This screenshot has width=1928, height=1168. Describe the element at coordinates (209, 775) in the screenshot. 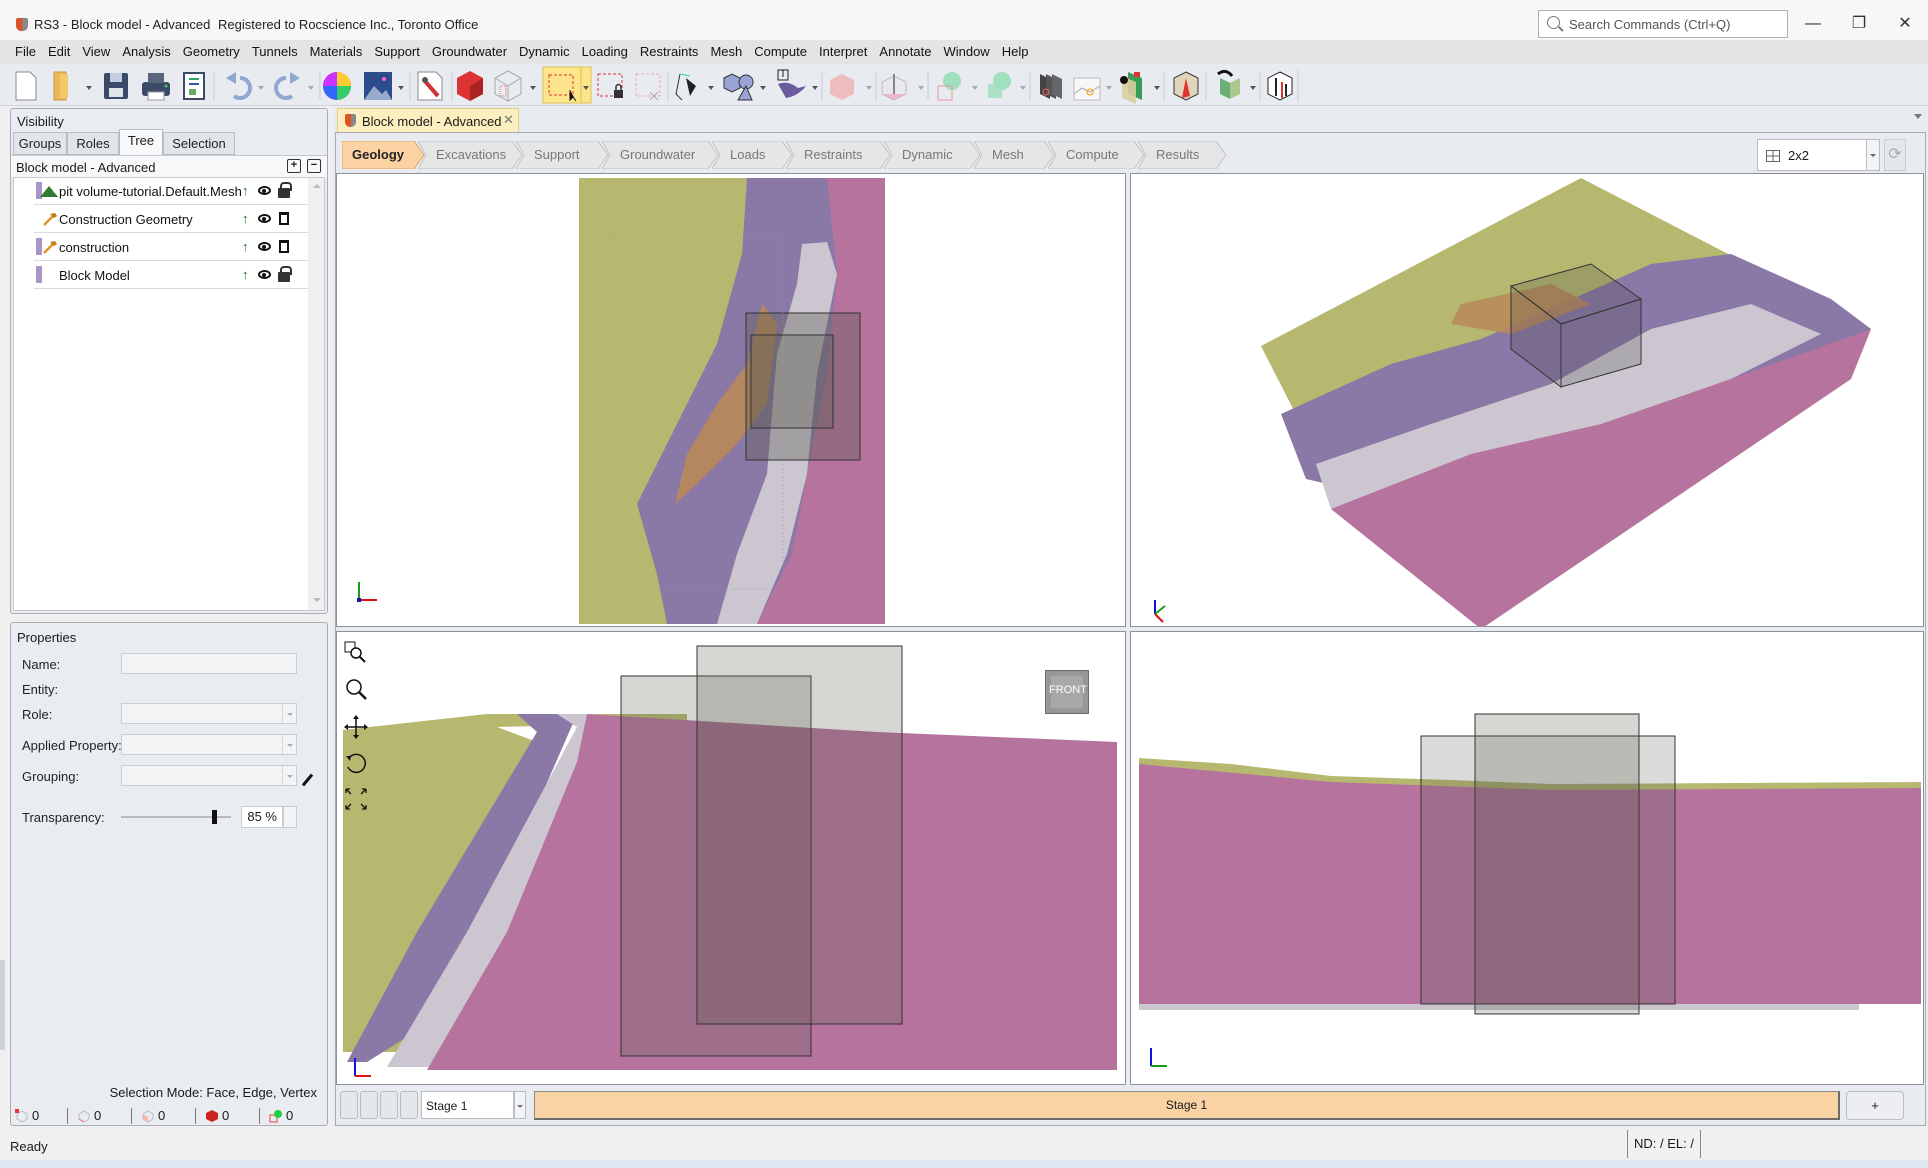

I see `grouping-select` at that location.